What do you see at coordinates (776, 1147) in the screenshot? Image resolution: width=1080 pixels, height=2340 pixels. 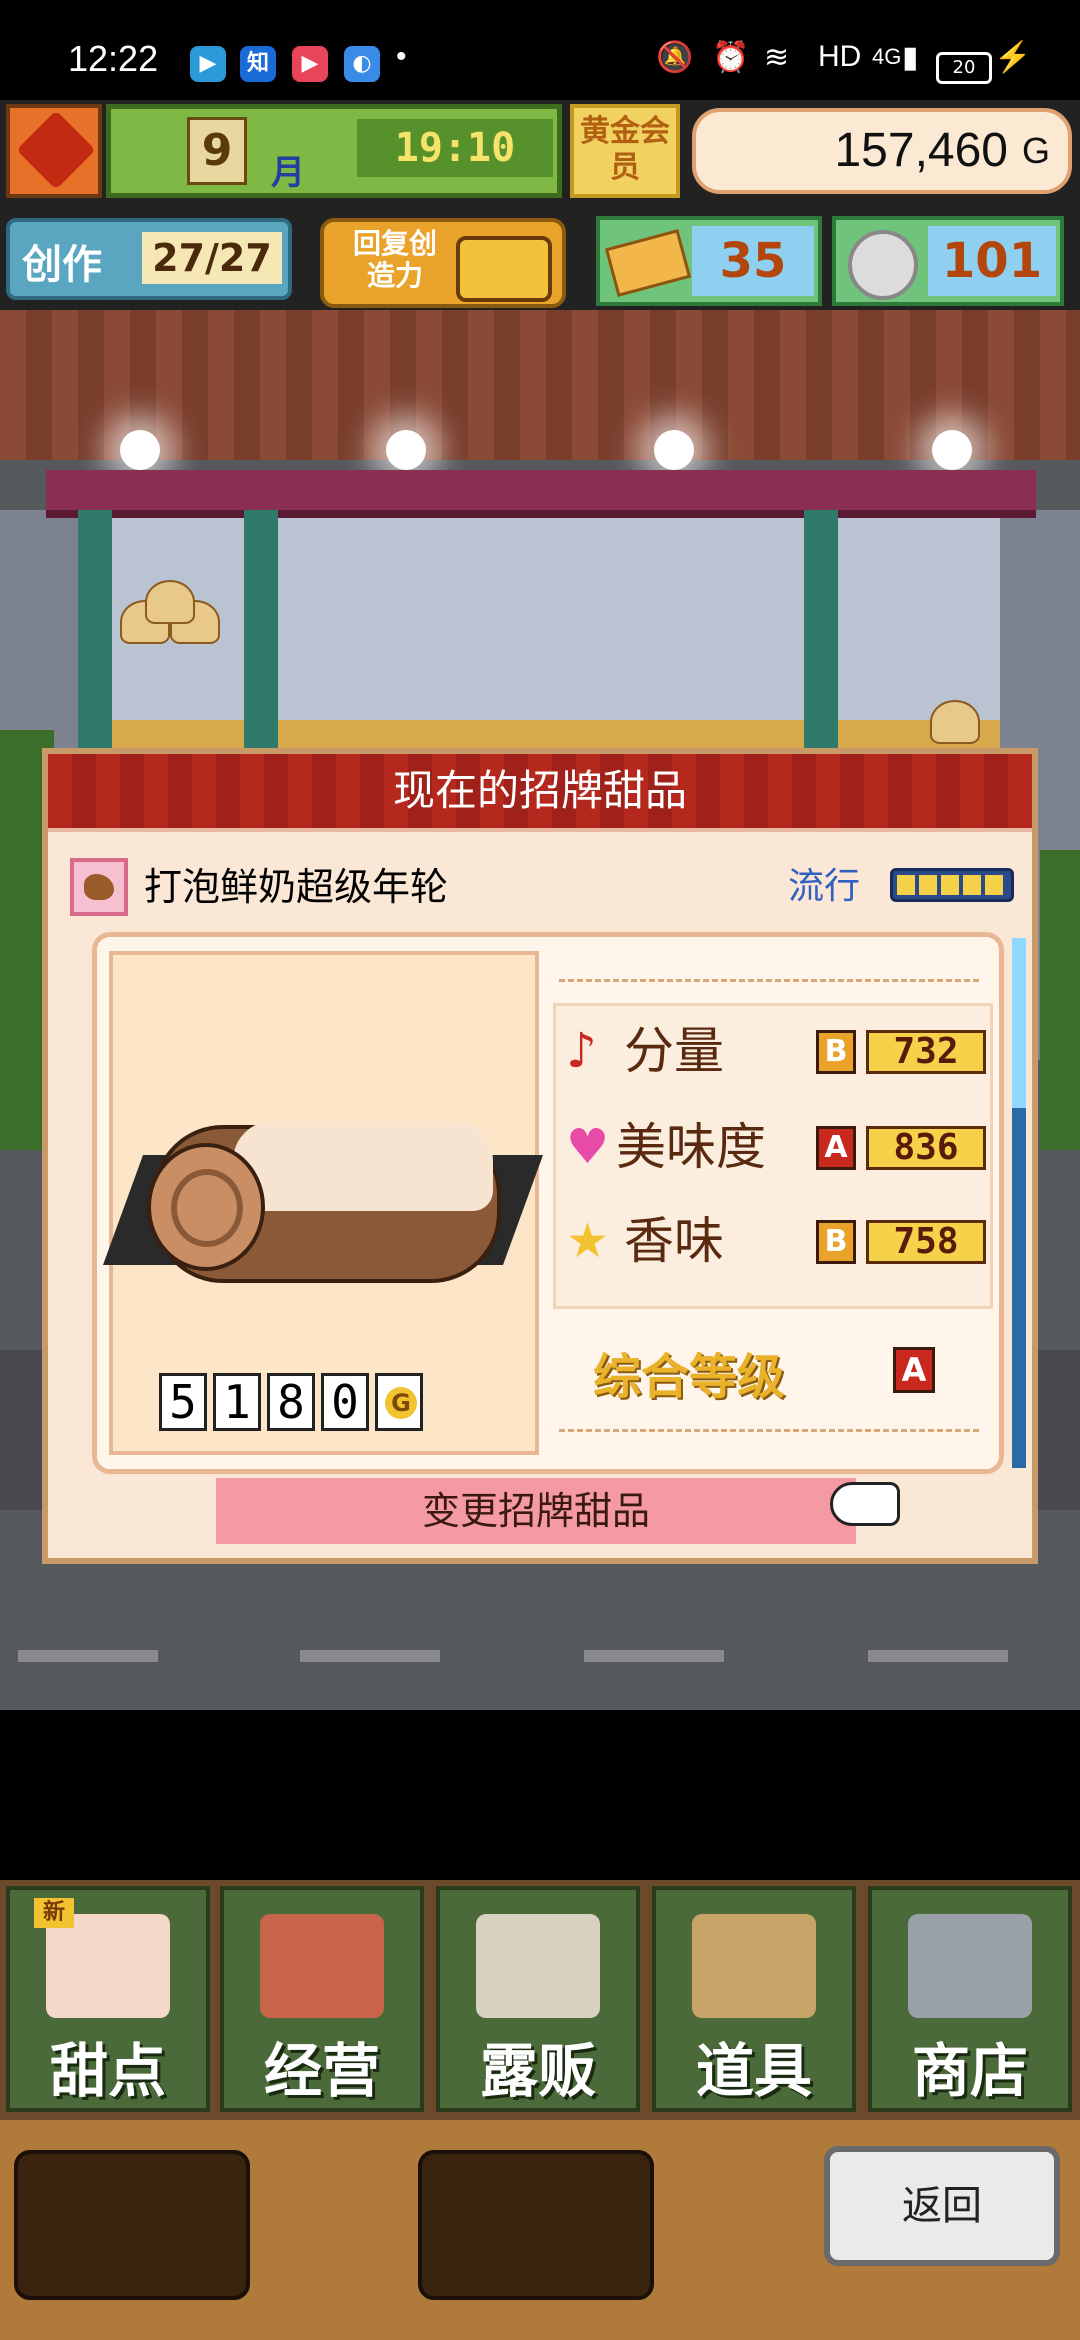 I see `stat-row-taste: ♥ 美味度 A 836` at bounding box center [776, 1147].